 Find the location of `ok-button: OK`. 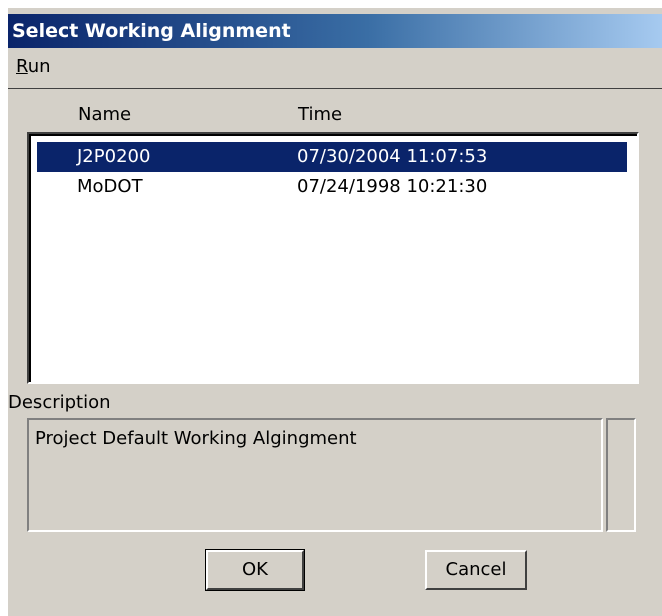

ok-button: OK is located at coordinates (255, 570).